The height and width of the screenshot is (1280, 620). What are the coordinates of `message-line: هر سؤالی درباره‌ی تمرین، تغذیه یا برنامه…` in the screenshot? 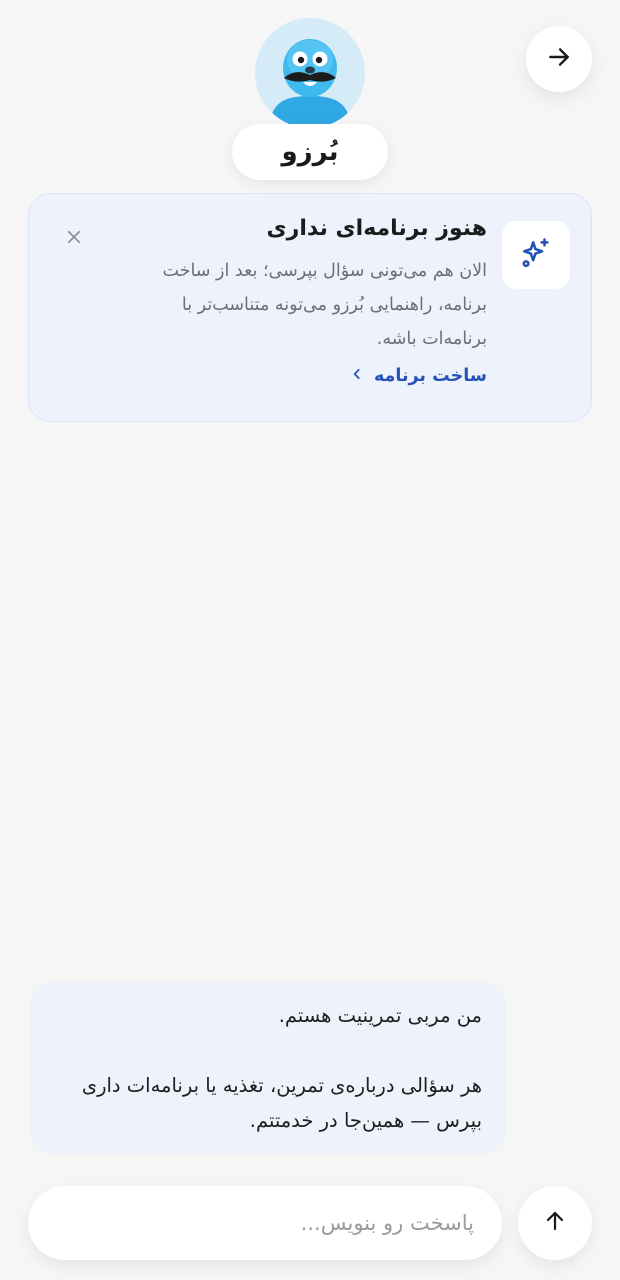 It's located at (281, 1103).